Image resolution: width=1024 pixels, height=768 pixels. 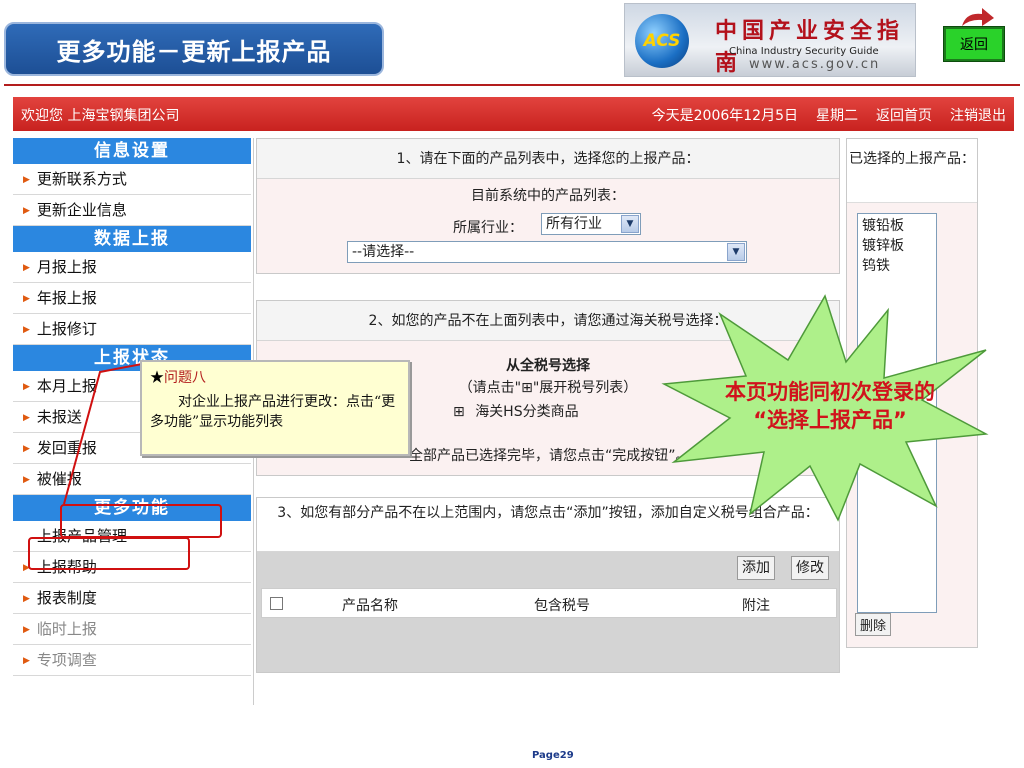 I want to click on note-body: 对企业上报产品进行更改：点击“更多功能”显示功能列表, so click(x=273, y=412).